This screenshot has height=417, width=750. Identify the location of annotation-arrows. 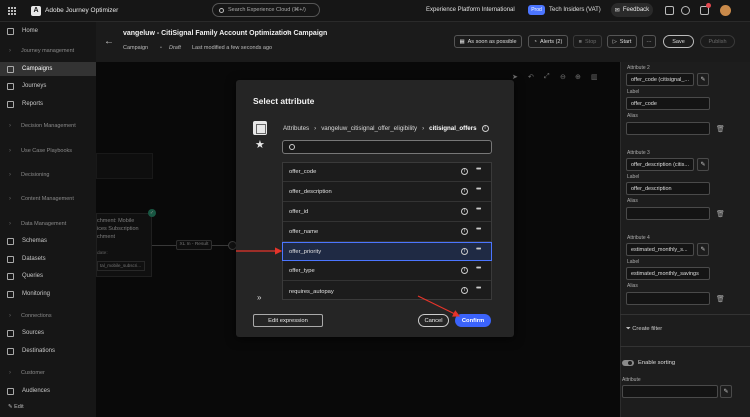
(348, 282).